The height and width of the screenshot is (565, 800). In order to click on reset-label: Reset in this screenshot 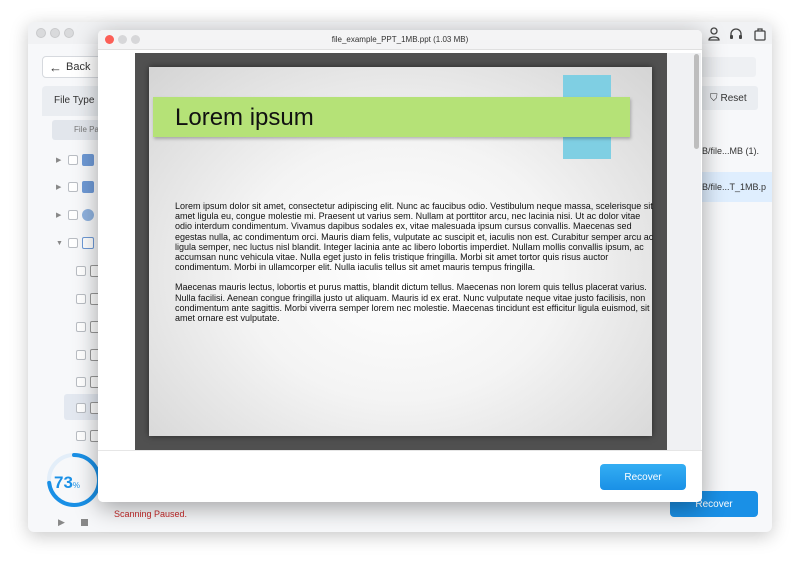, I will do `click(733, 98)`.